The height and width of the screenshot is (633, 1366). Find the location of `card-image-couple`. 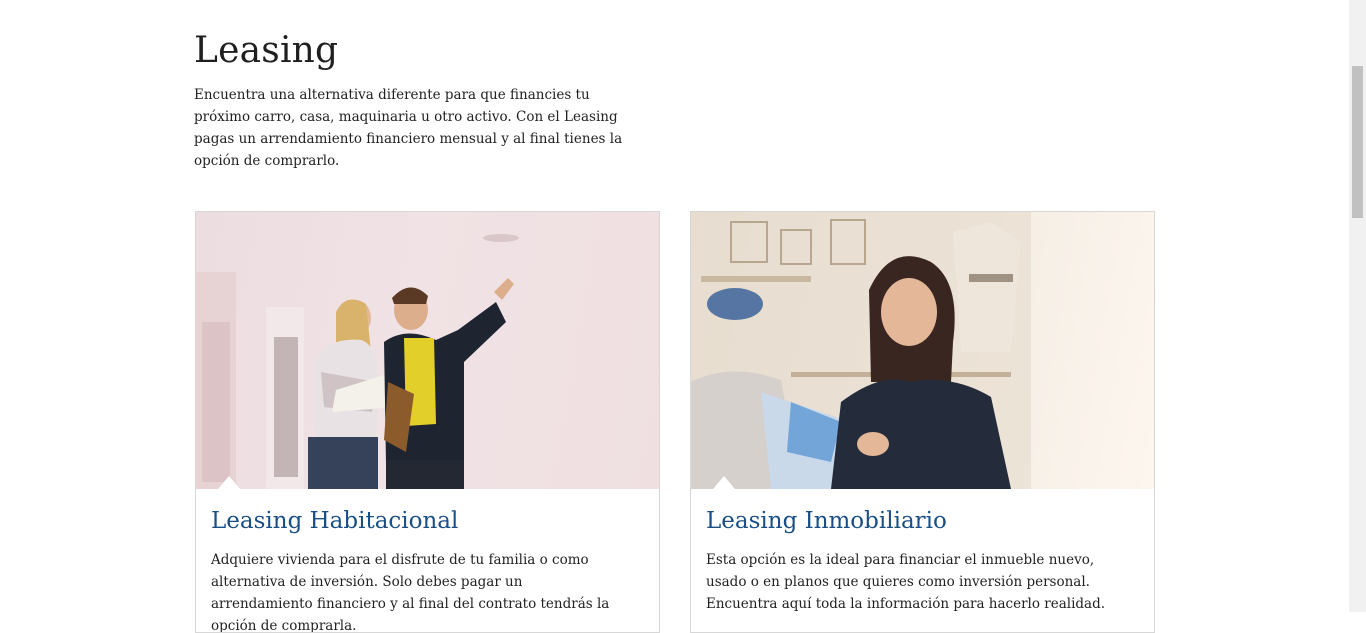

card-image-couple is located at coordinates (427, 350).